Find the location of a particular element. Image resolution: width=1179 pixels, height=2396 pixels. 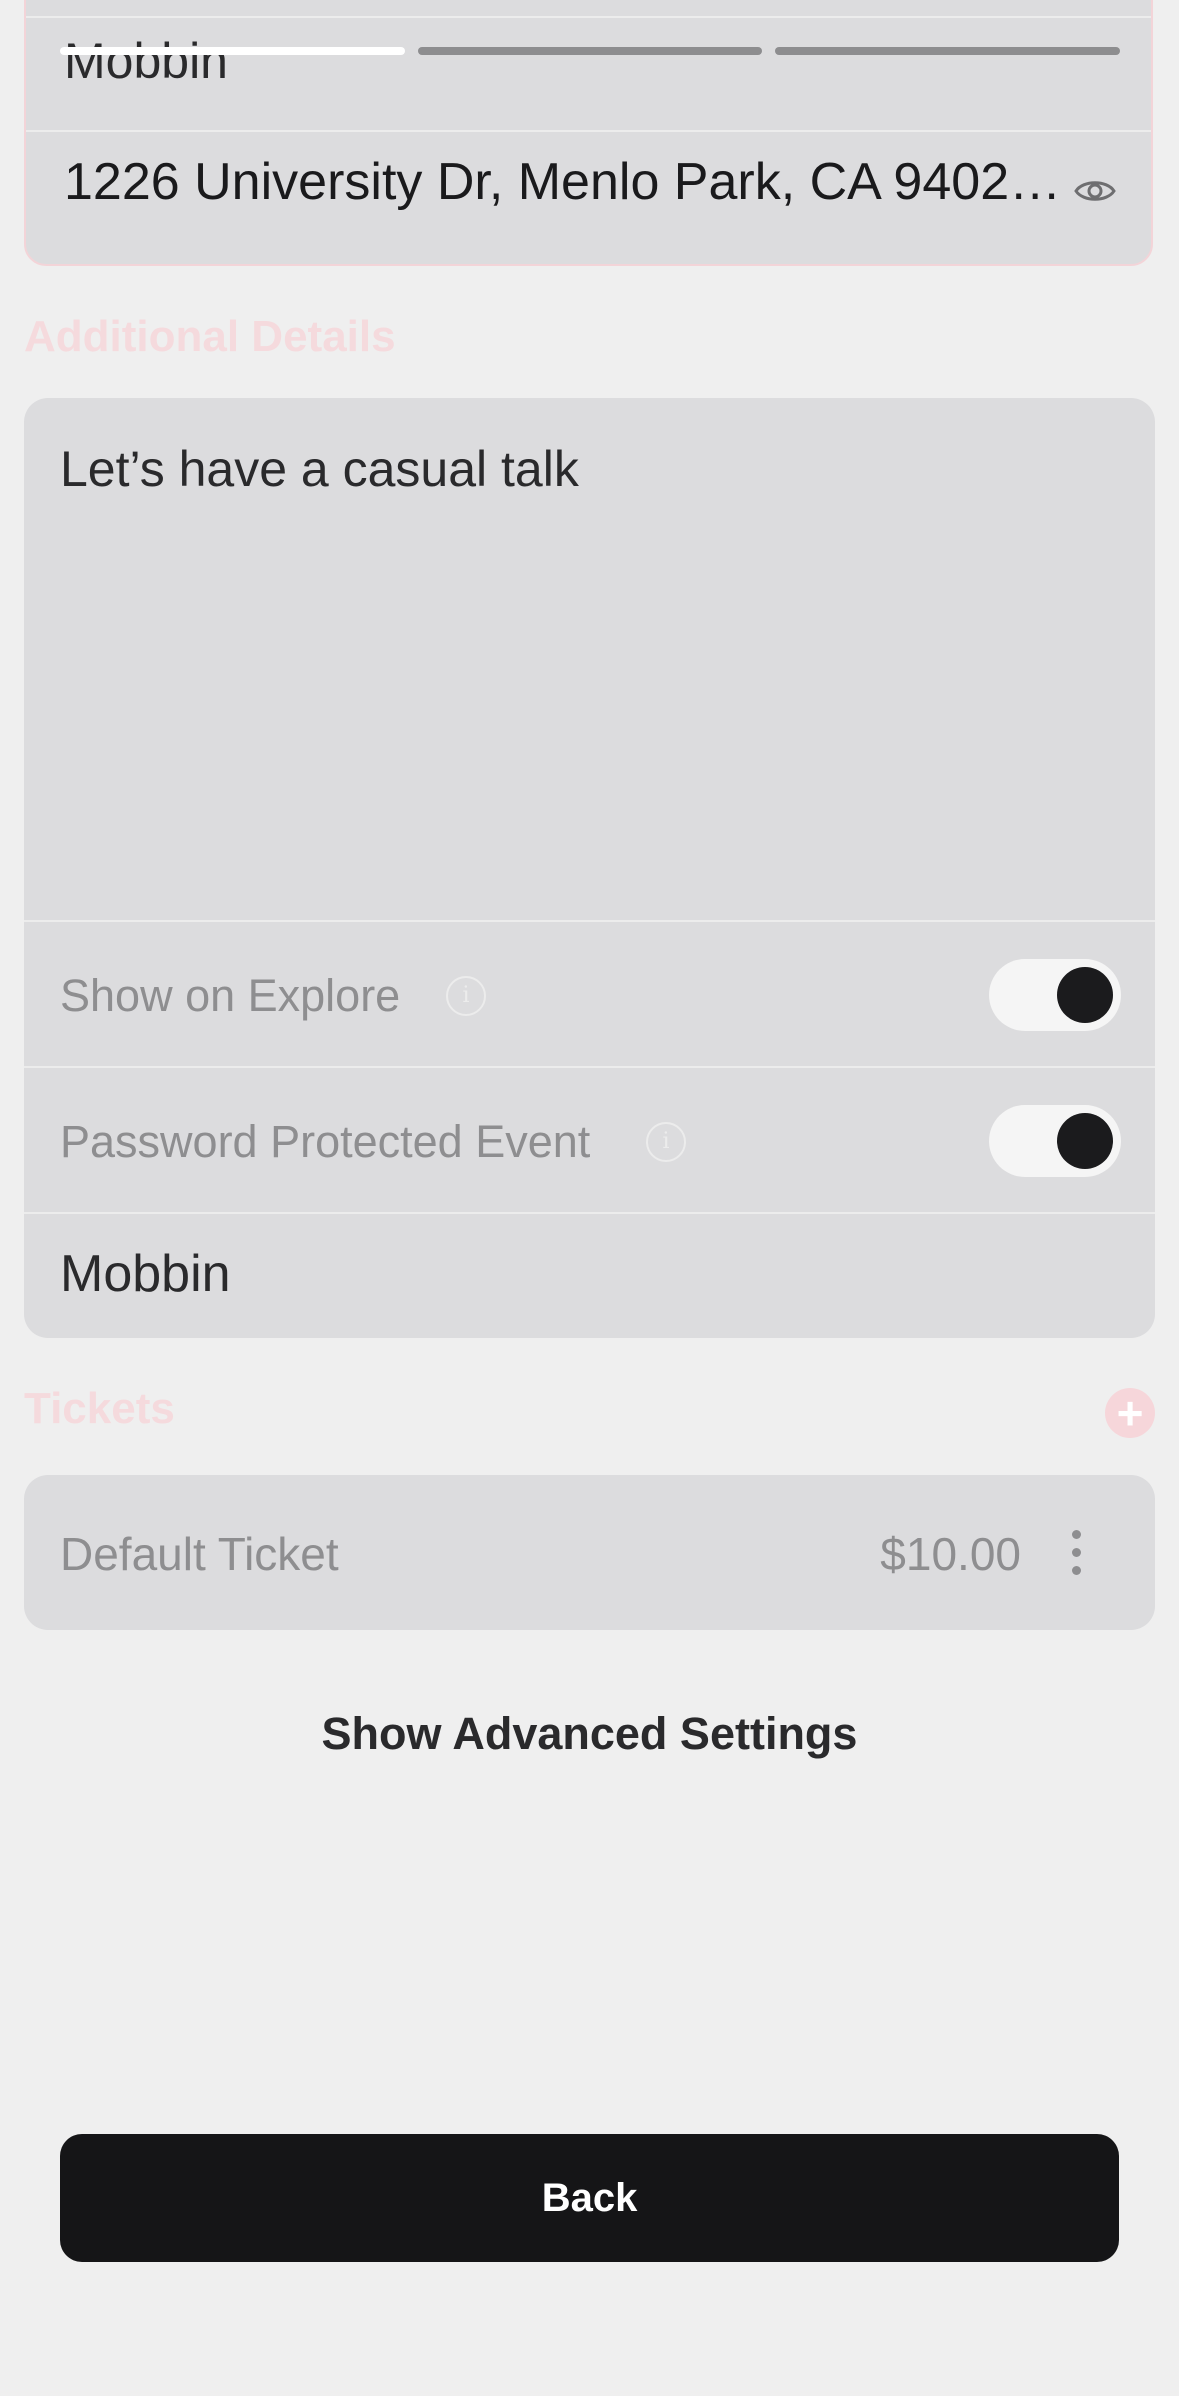

show-advanced-settings-link: Show Advanced Settings is located at coordinates (589, 1734).